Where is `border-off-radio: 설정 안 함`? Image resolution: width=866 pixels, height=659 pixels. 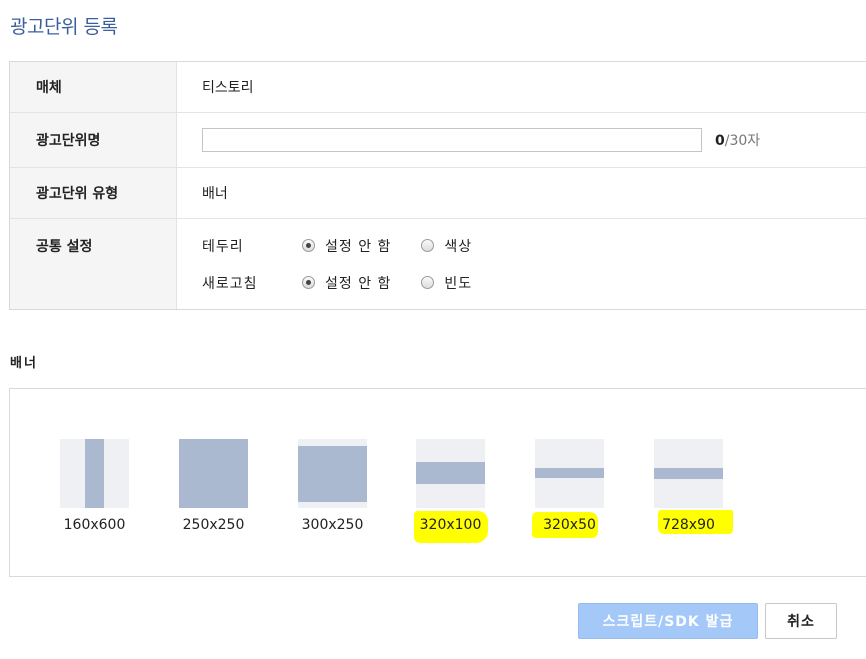
border-off-radio: 설정 안 함 is located at coordinates (346, 246).